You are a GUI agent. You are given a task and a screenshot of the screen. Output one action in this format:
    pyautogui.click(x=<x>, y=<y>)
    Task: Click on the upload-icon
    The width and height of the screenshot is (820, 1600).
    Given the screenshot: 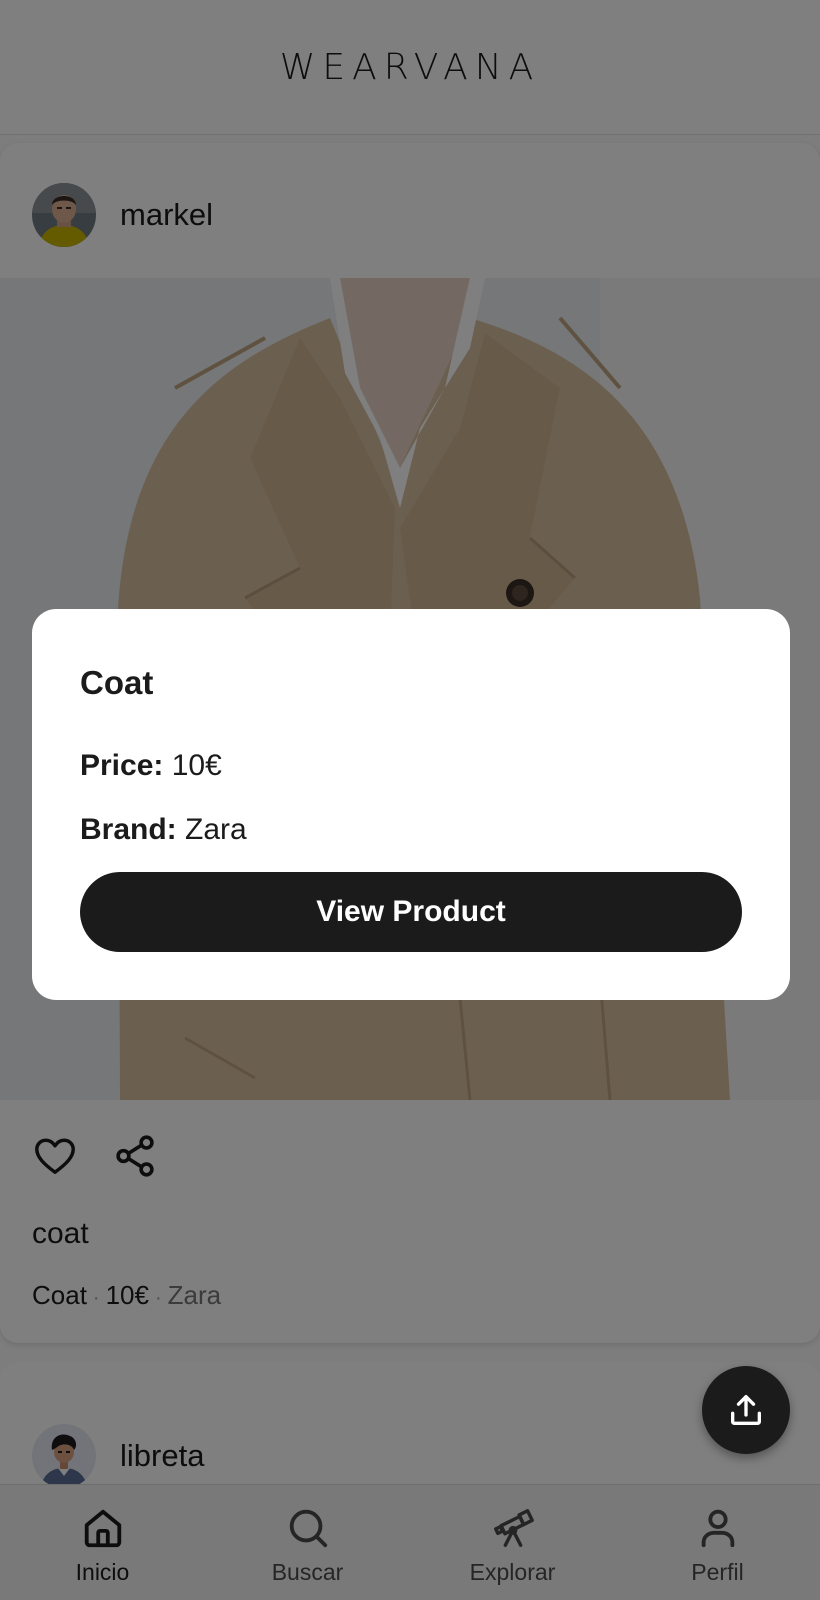 What is the action you would take?
    pyautogui.click(x=746, y=1410)
    